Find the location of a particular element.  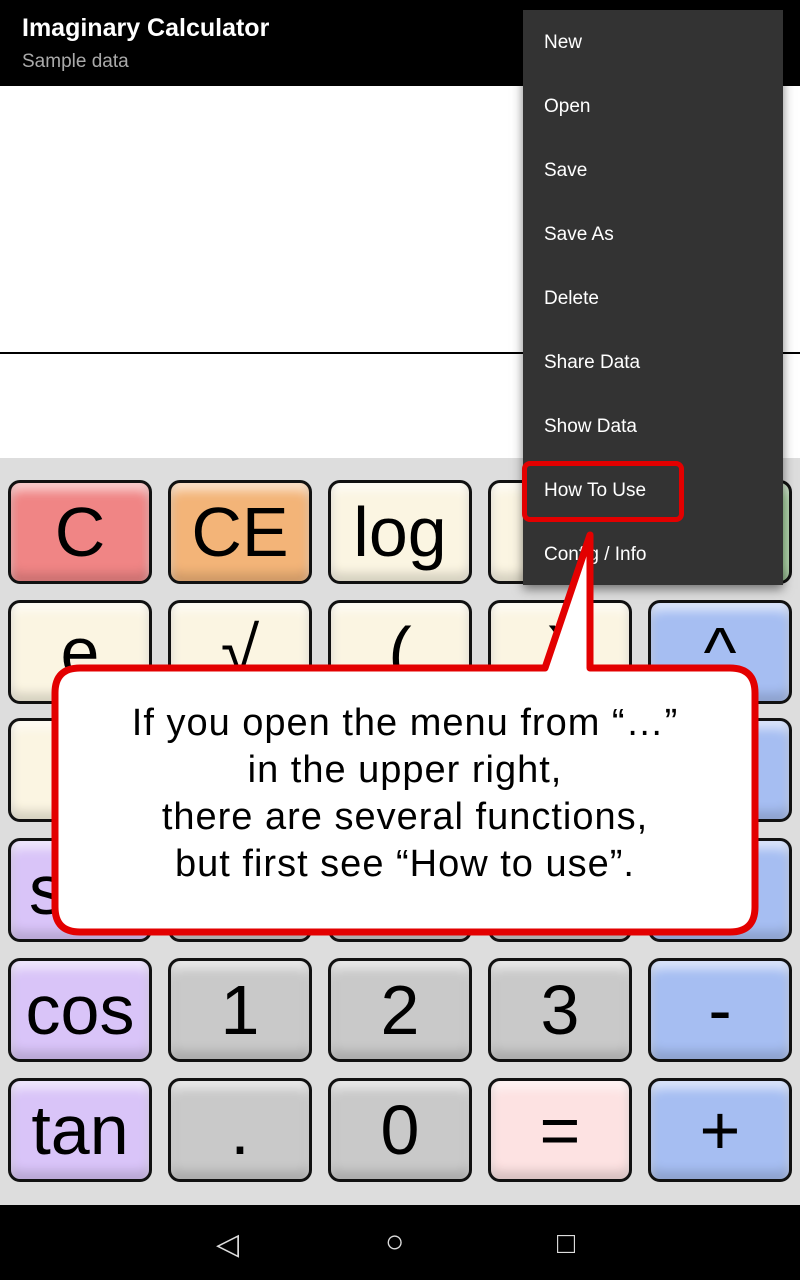

back-icon: ◁ is located at coordinates (227, 1244).